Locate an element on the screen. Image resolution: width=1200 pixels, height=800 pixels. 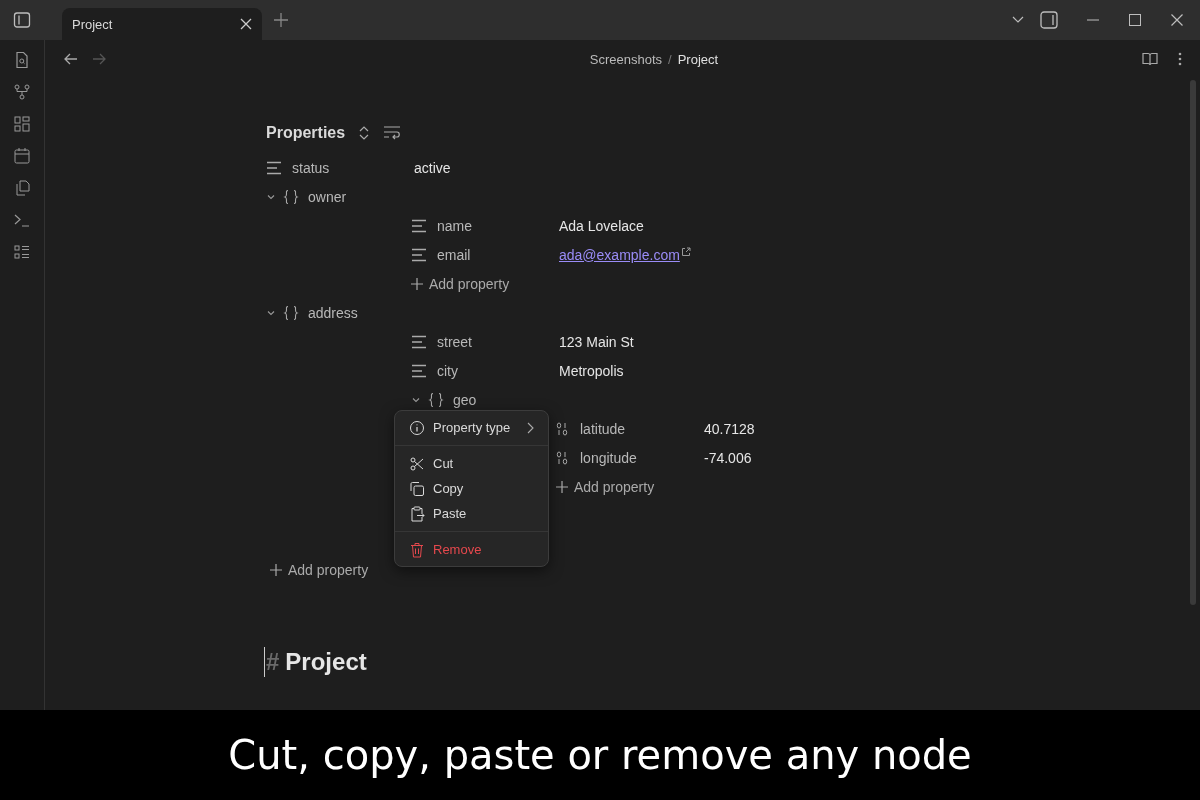
file-search-icon is located at coordinates (22, 60).